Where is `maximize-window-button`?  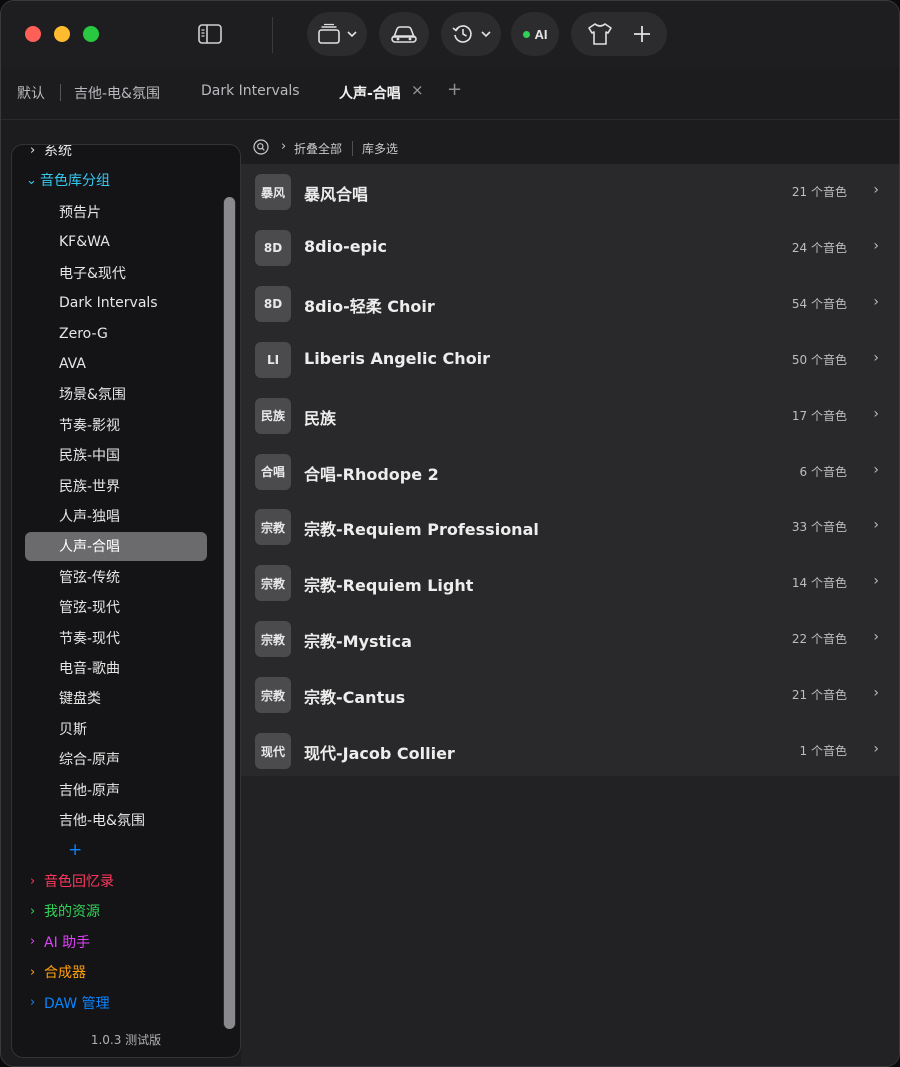
maximize-window-button is located at coordinates (91, 34).